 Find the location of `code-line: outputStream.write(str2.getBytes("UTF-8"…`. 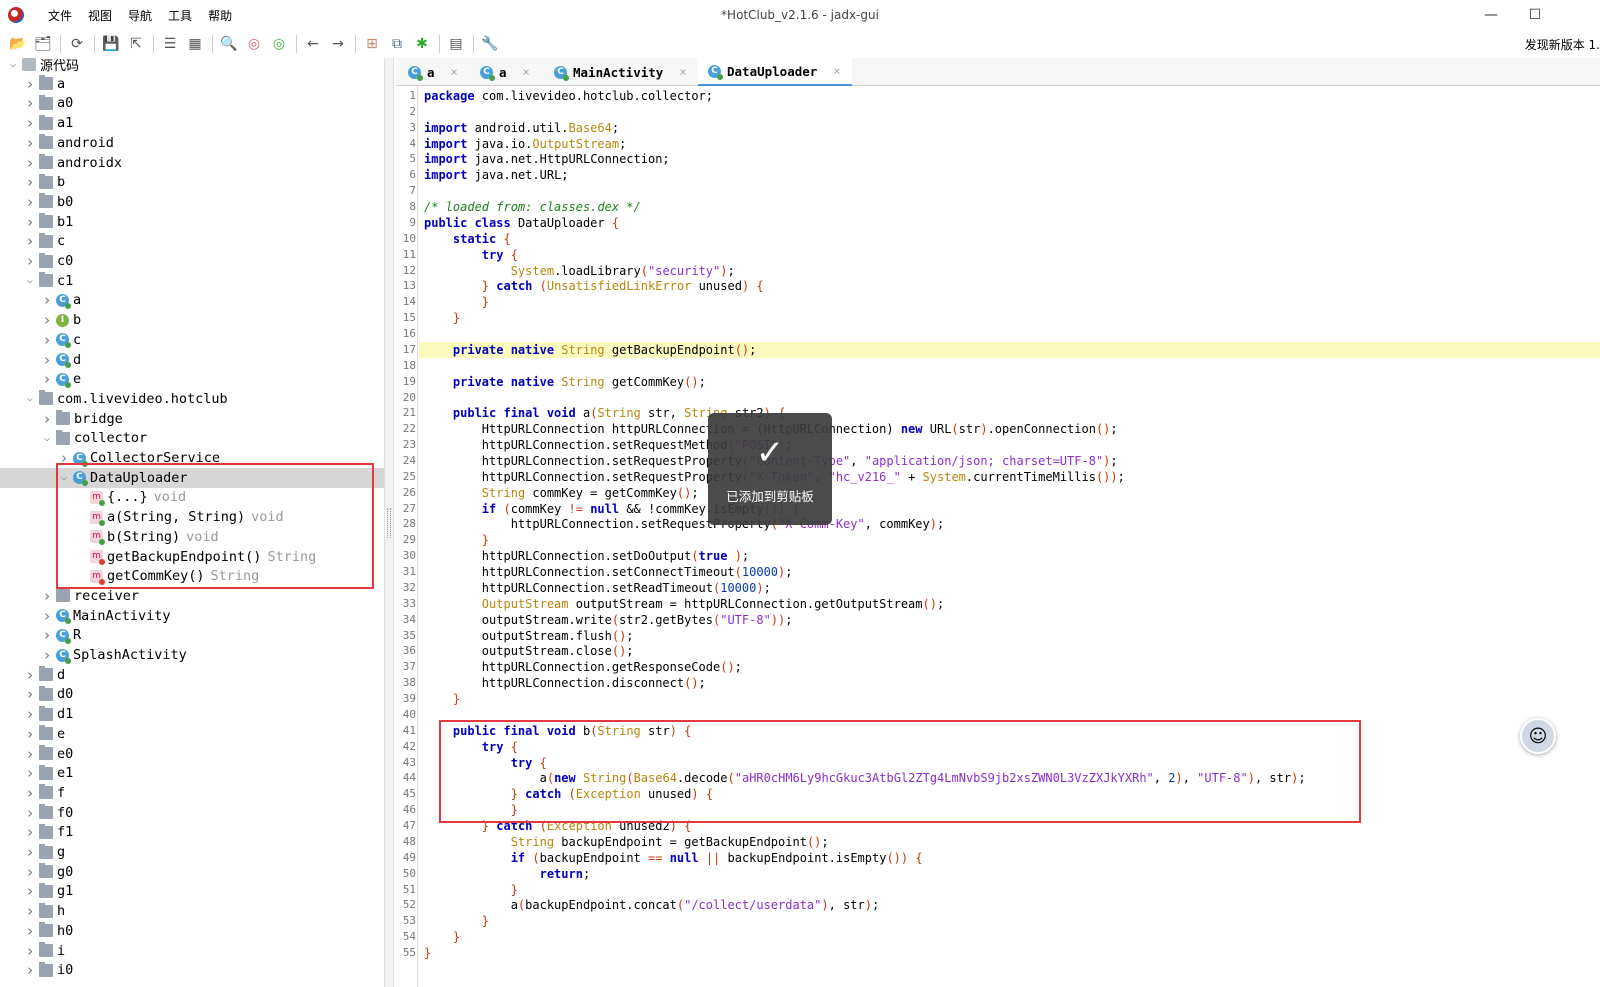

code-line: outputStream.write(str2.getBytes("UTF-8"… is located at coordinates (608, 620).